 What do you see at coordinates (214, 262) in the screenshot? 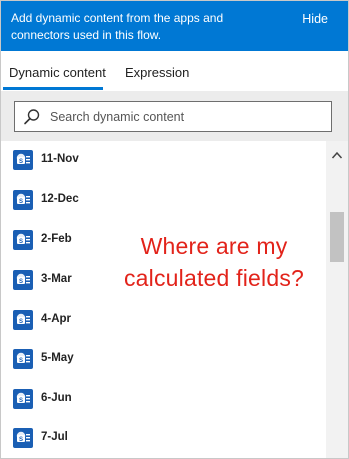
I see `annotation-callout: Where are my calculated fields?` at bounding box center [214, 262].